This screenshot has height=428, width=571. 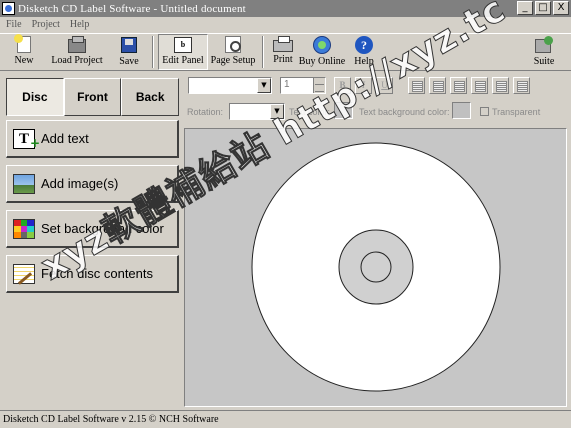 I want to click on printer-icon, so click(x=283, y=44).